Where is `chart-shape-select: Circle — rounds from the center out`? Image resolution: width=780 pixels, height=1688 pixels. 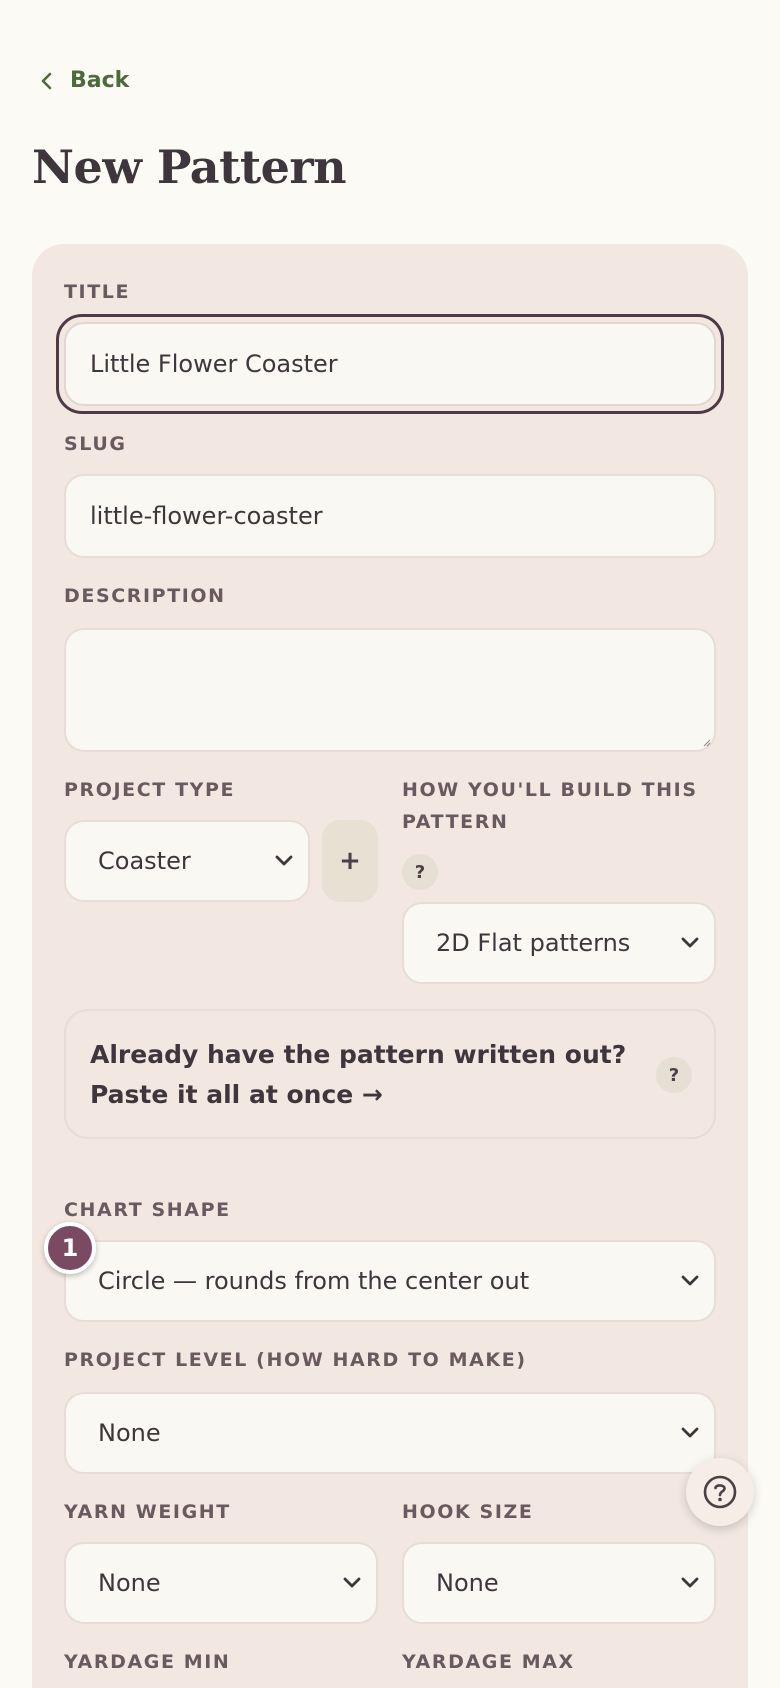
chart-shape-select: Circle — rounds from the center out is located at coordinates (390, 1281).